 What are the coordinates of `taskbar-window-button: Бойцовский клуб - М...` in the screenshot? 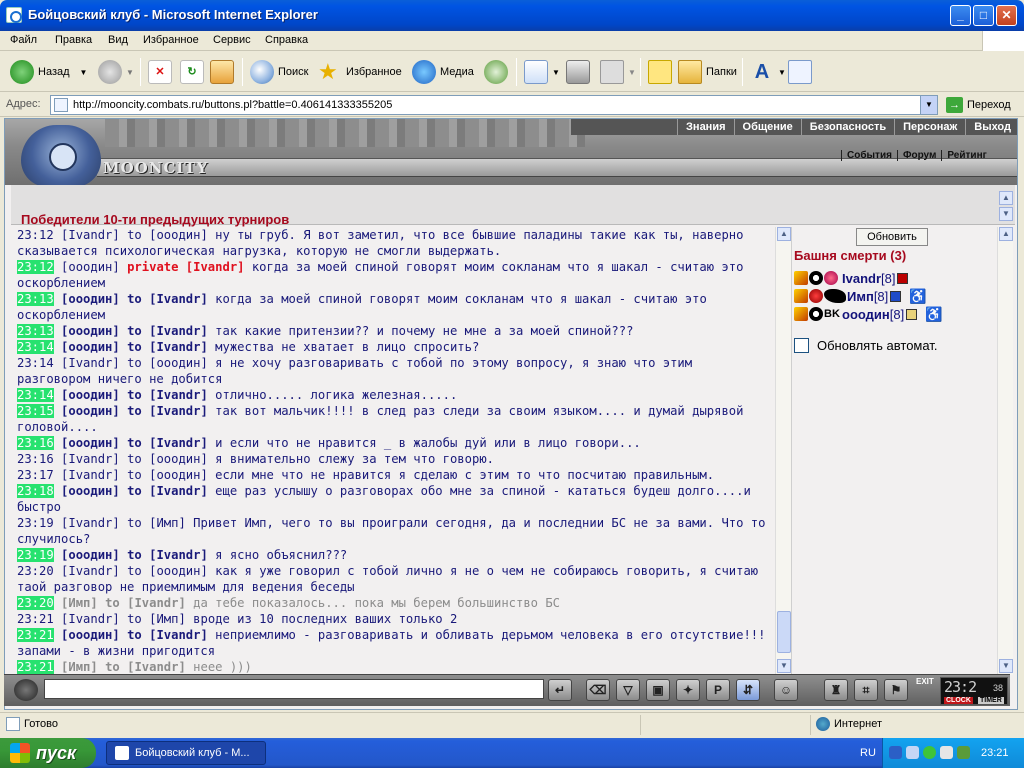 It's located at (186, 753).